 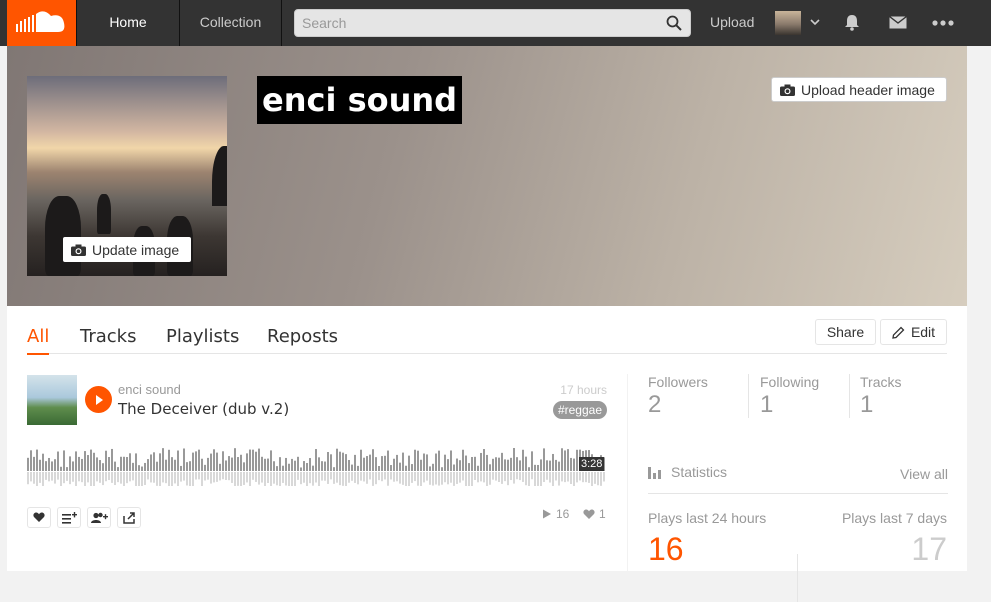 I want to click on genre-tag: #reggae, so click(x=579, y=410).